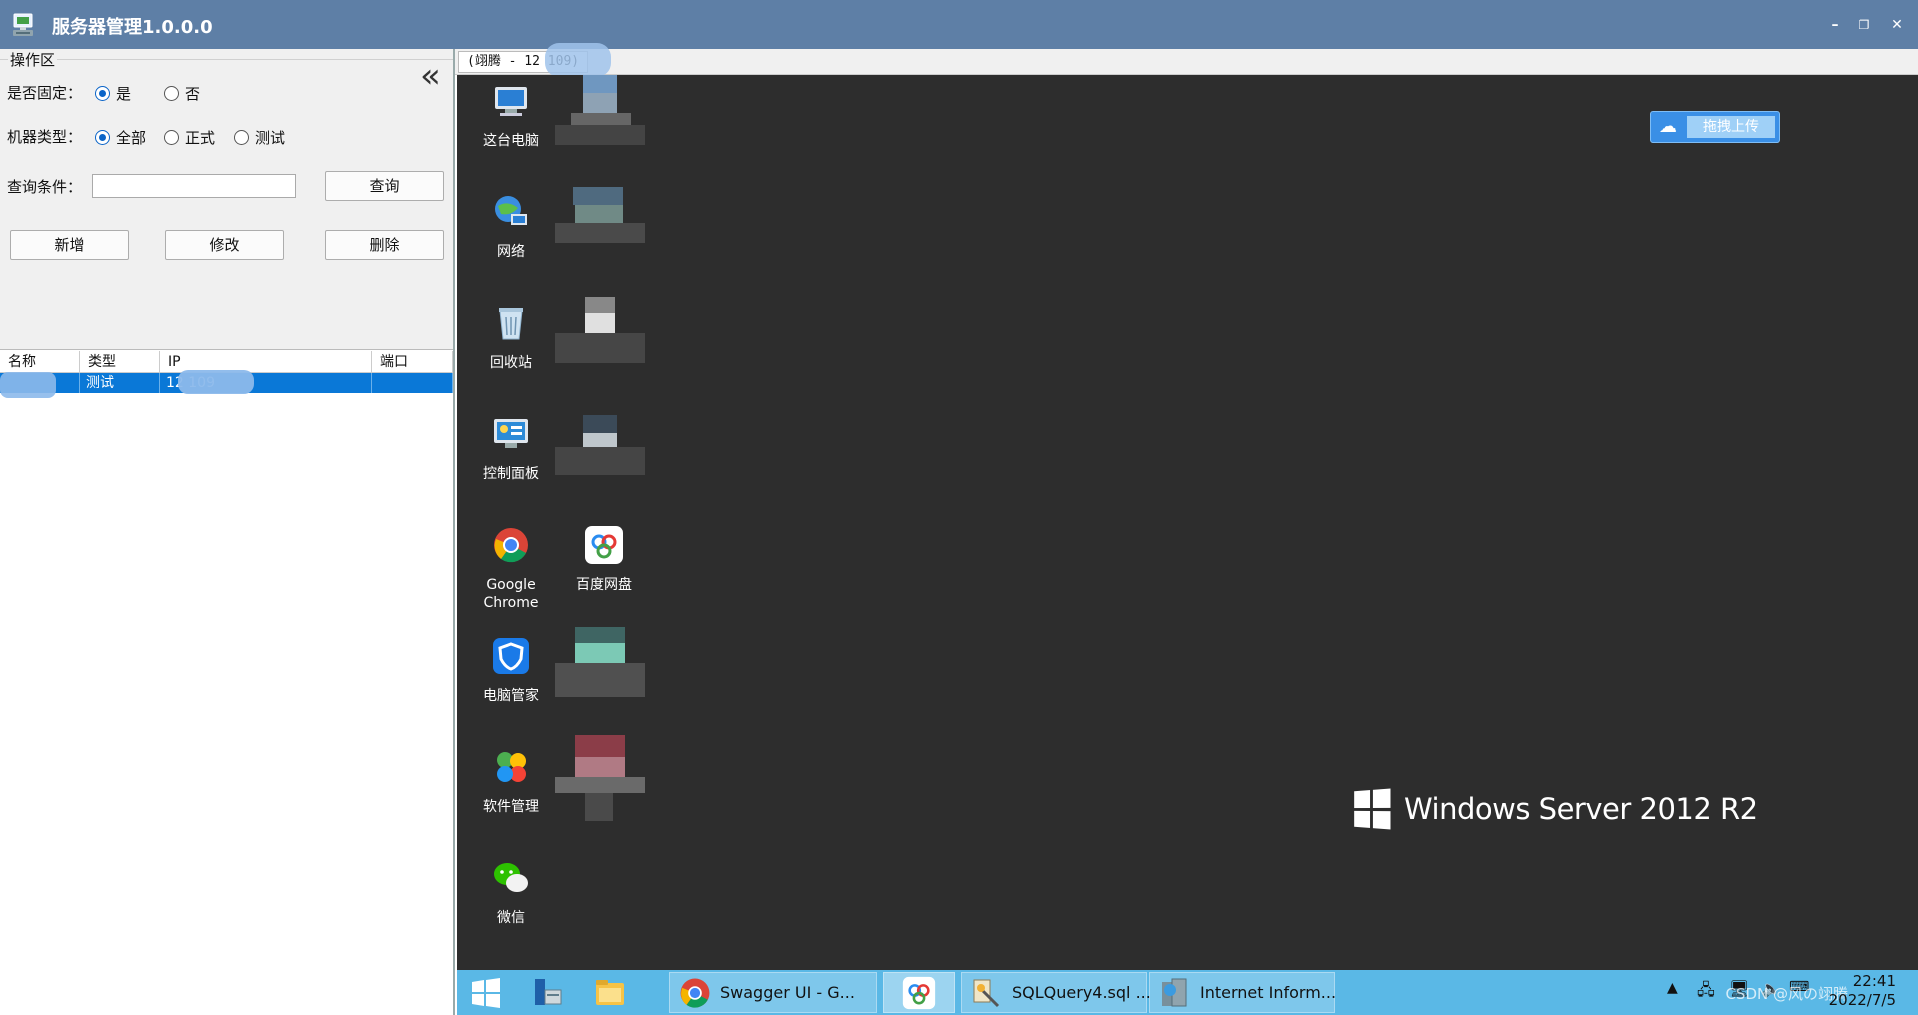 This screenshot has width=1918, height=1015. What do you see at coordinates (511, 210) in the screenshot?
I see `network-icon` at bounding box center [511, 210].